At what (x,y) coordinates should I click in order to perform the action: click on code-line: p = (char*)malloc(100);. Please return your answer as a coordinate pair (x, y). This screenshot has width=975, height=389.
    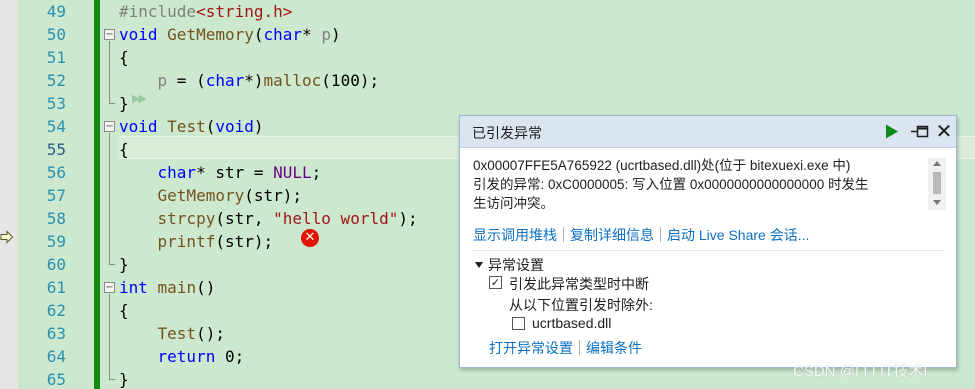
    Looking at the image, I should click on (249, 80).